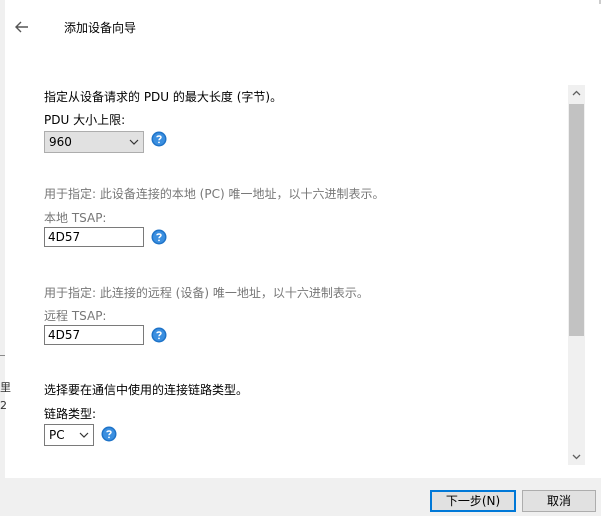  What do you see at coordinates (214, 194) in the screenshot?
I see `local-tsap-description: 用于指定: 此设备连接的本地 (PC) 唯一地址，以十六进制表示。` at bounding box center [214, 194].